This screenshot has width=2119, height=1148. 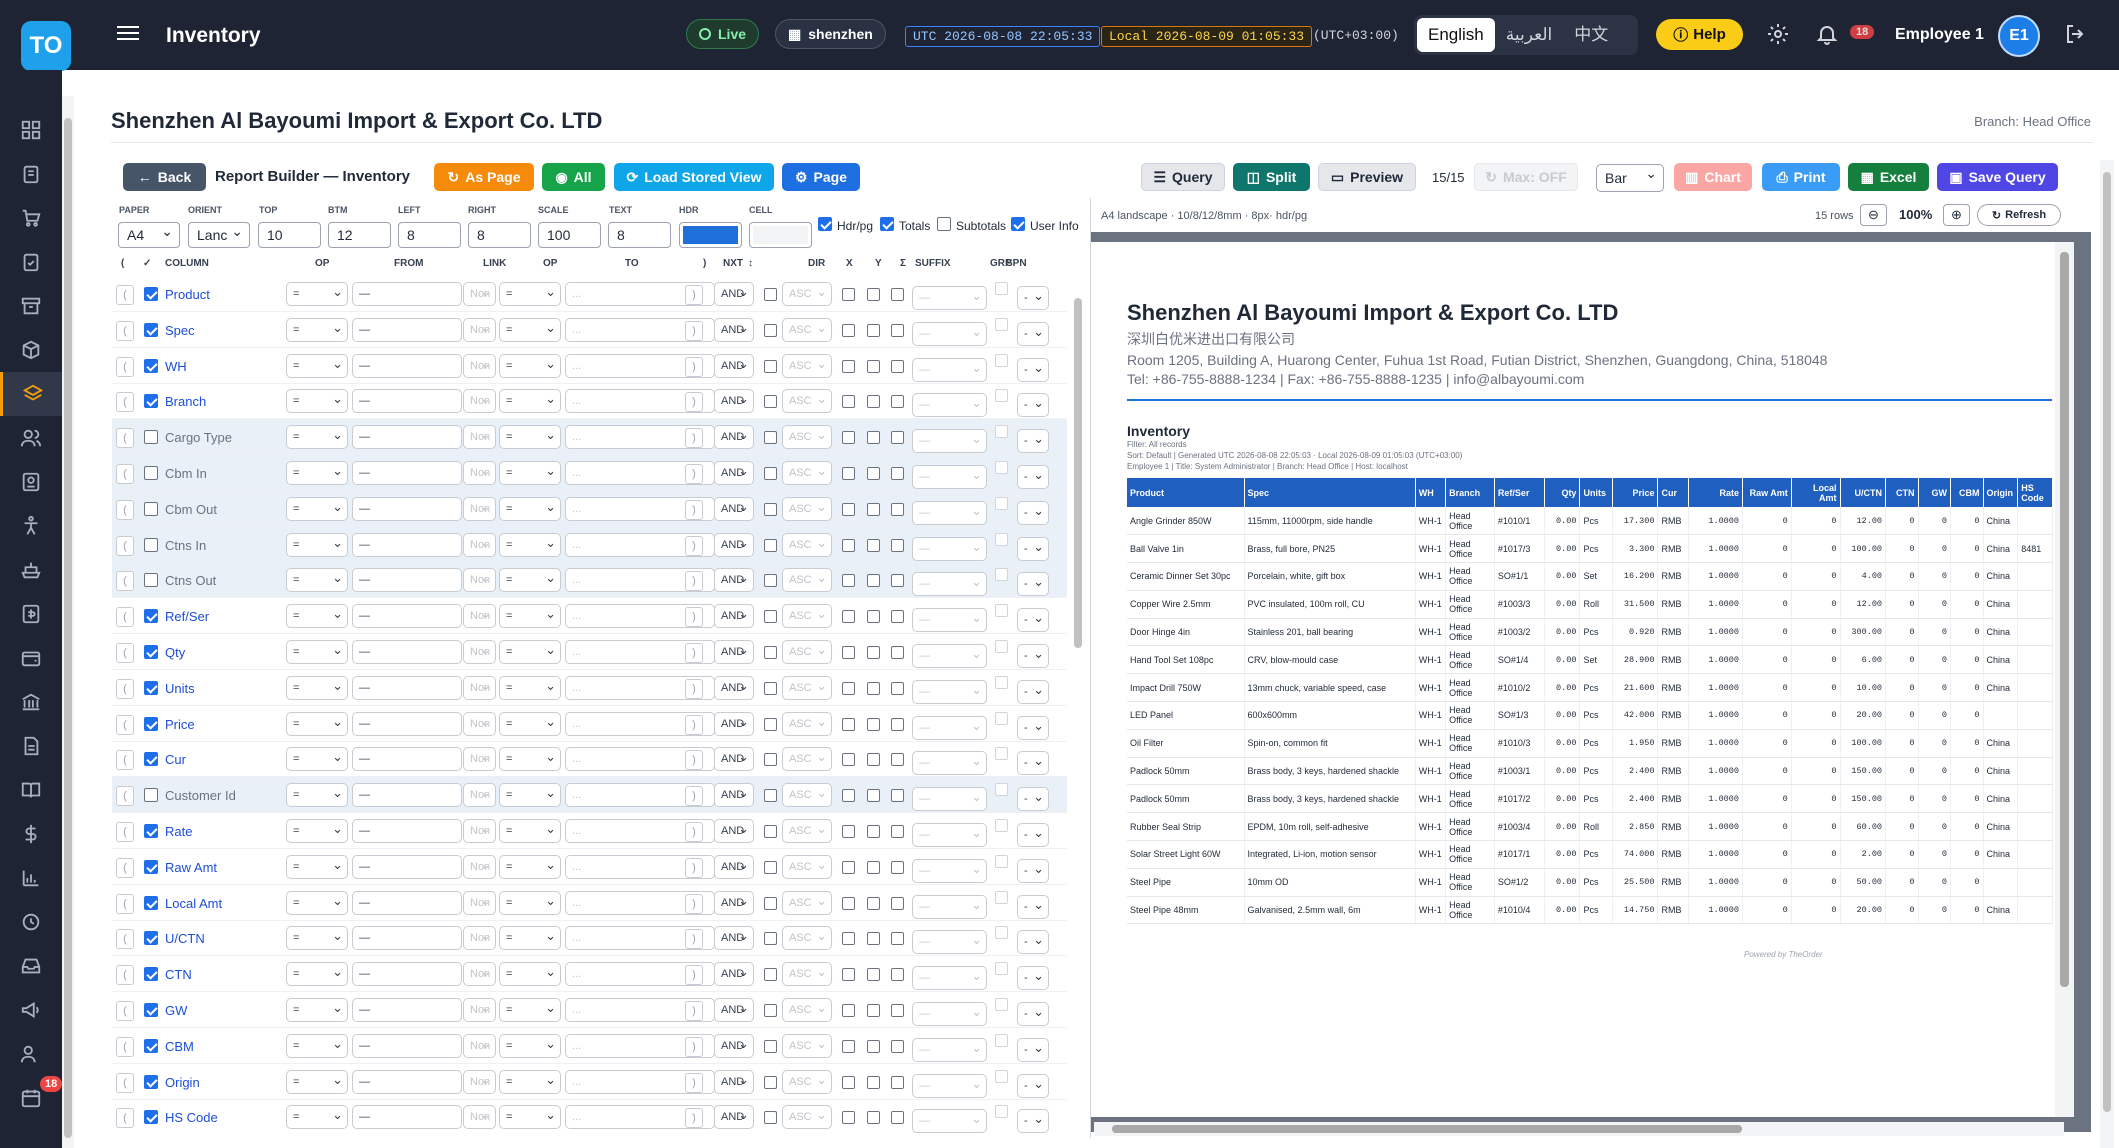 I want to click on person-icon, so click(x=31, y=526).